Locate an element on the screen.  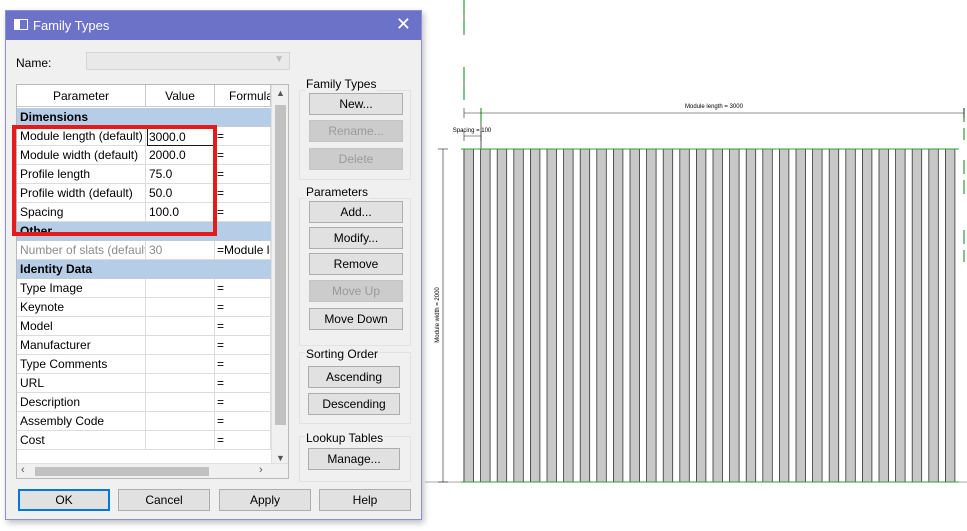
dialog-title: Family Types is located at coordinates (71, 25).